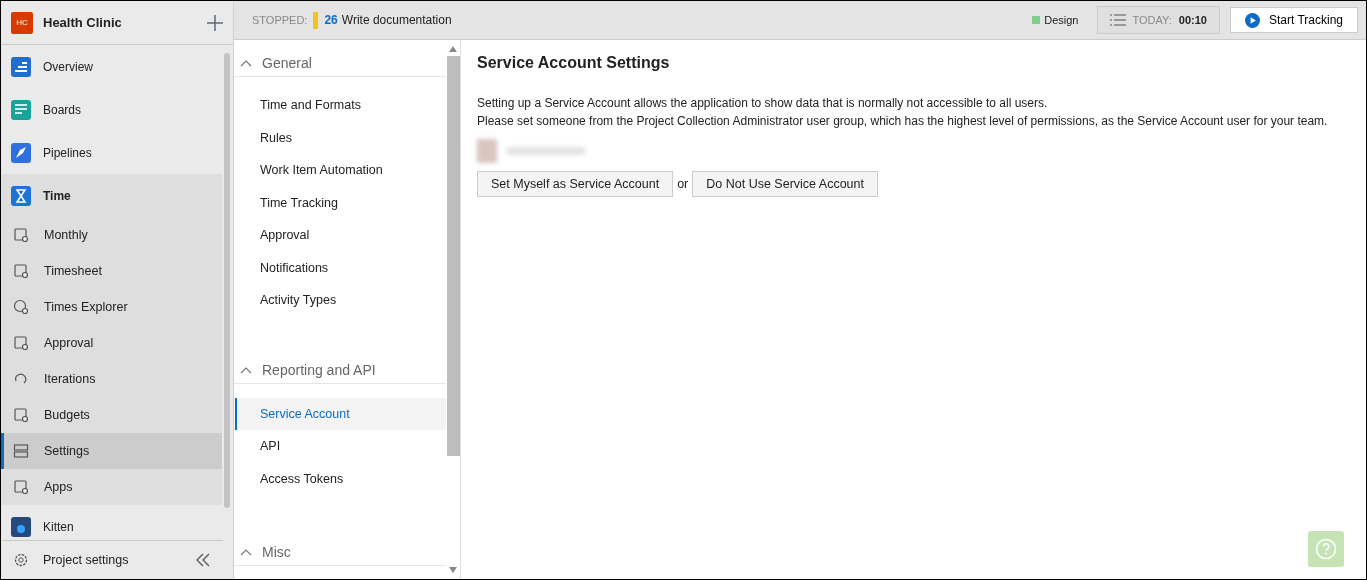  I want to click on scroll-up-icon, so click(453, 49).